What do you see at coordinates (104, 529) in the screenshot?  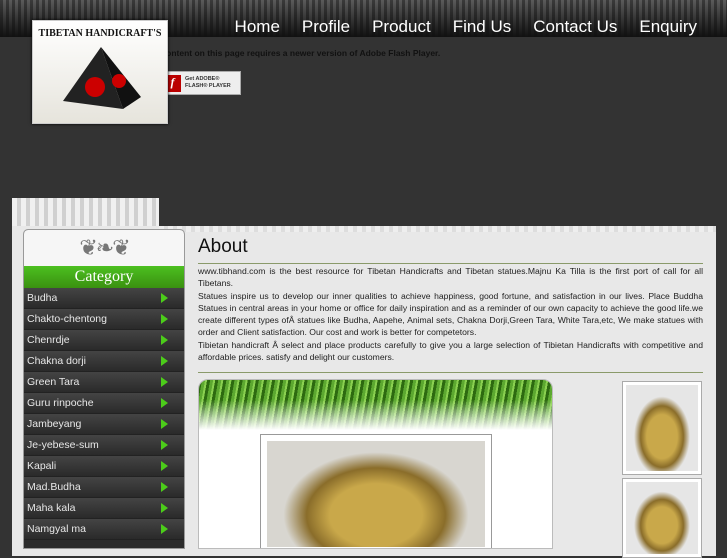 I see `sidebar-item: Namgyal ma` at bounding box center [104, 529].